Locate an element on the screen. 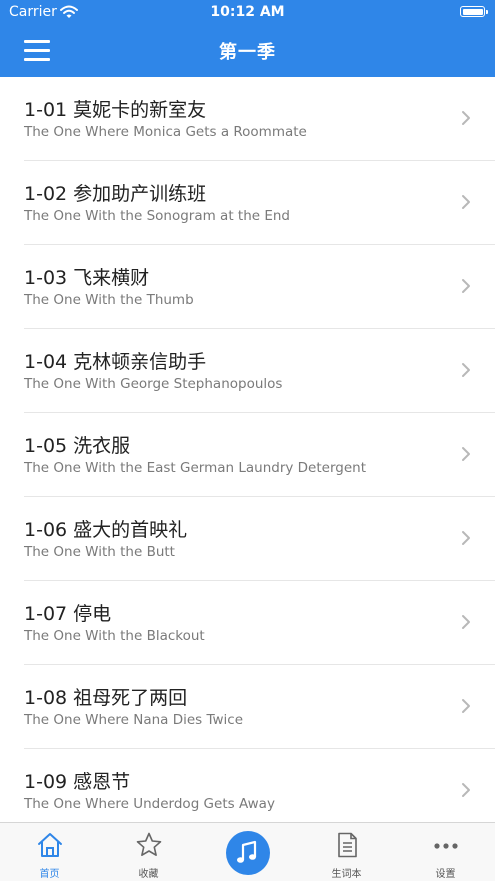 The width and height of the screenshot is (495, 881). battery-icon is located at coordinates (474, 11).